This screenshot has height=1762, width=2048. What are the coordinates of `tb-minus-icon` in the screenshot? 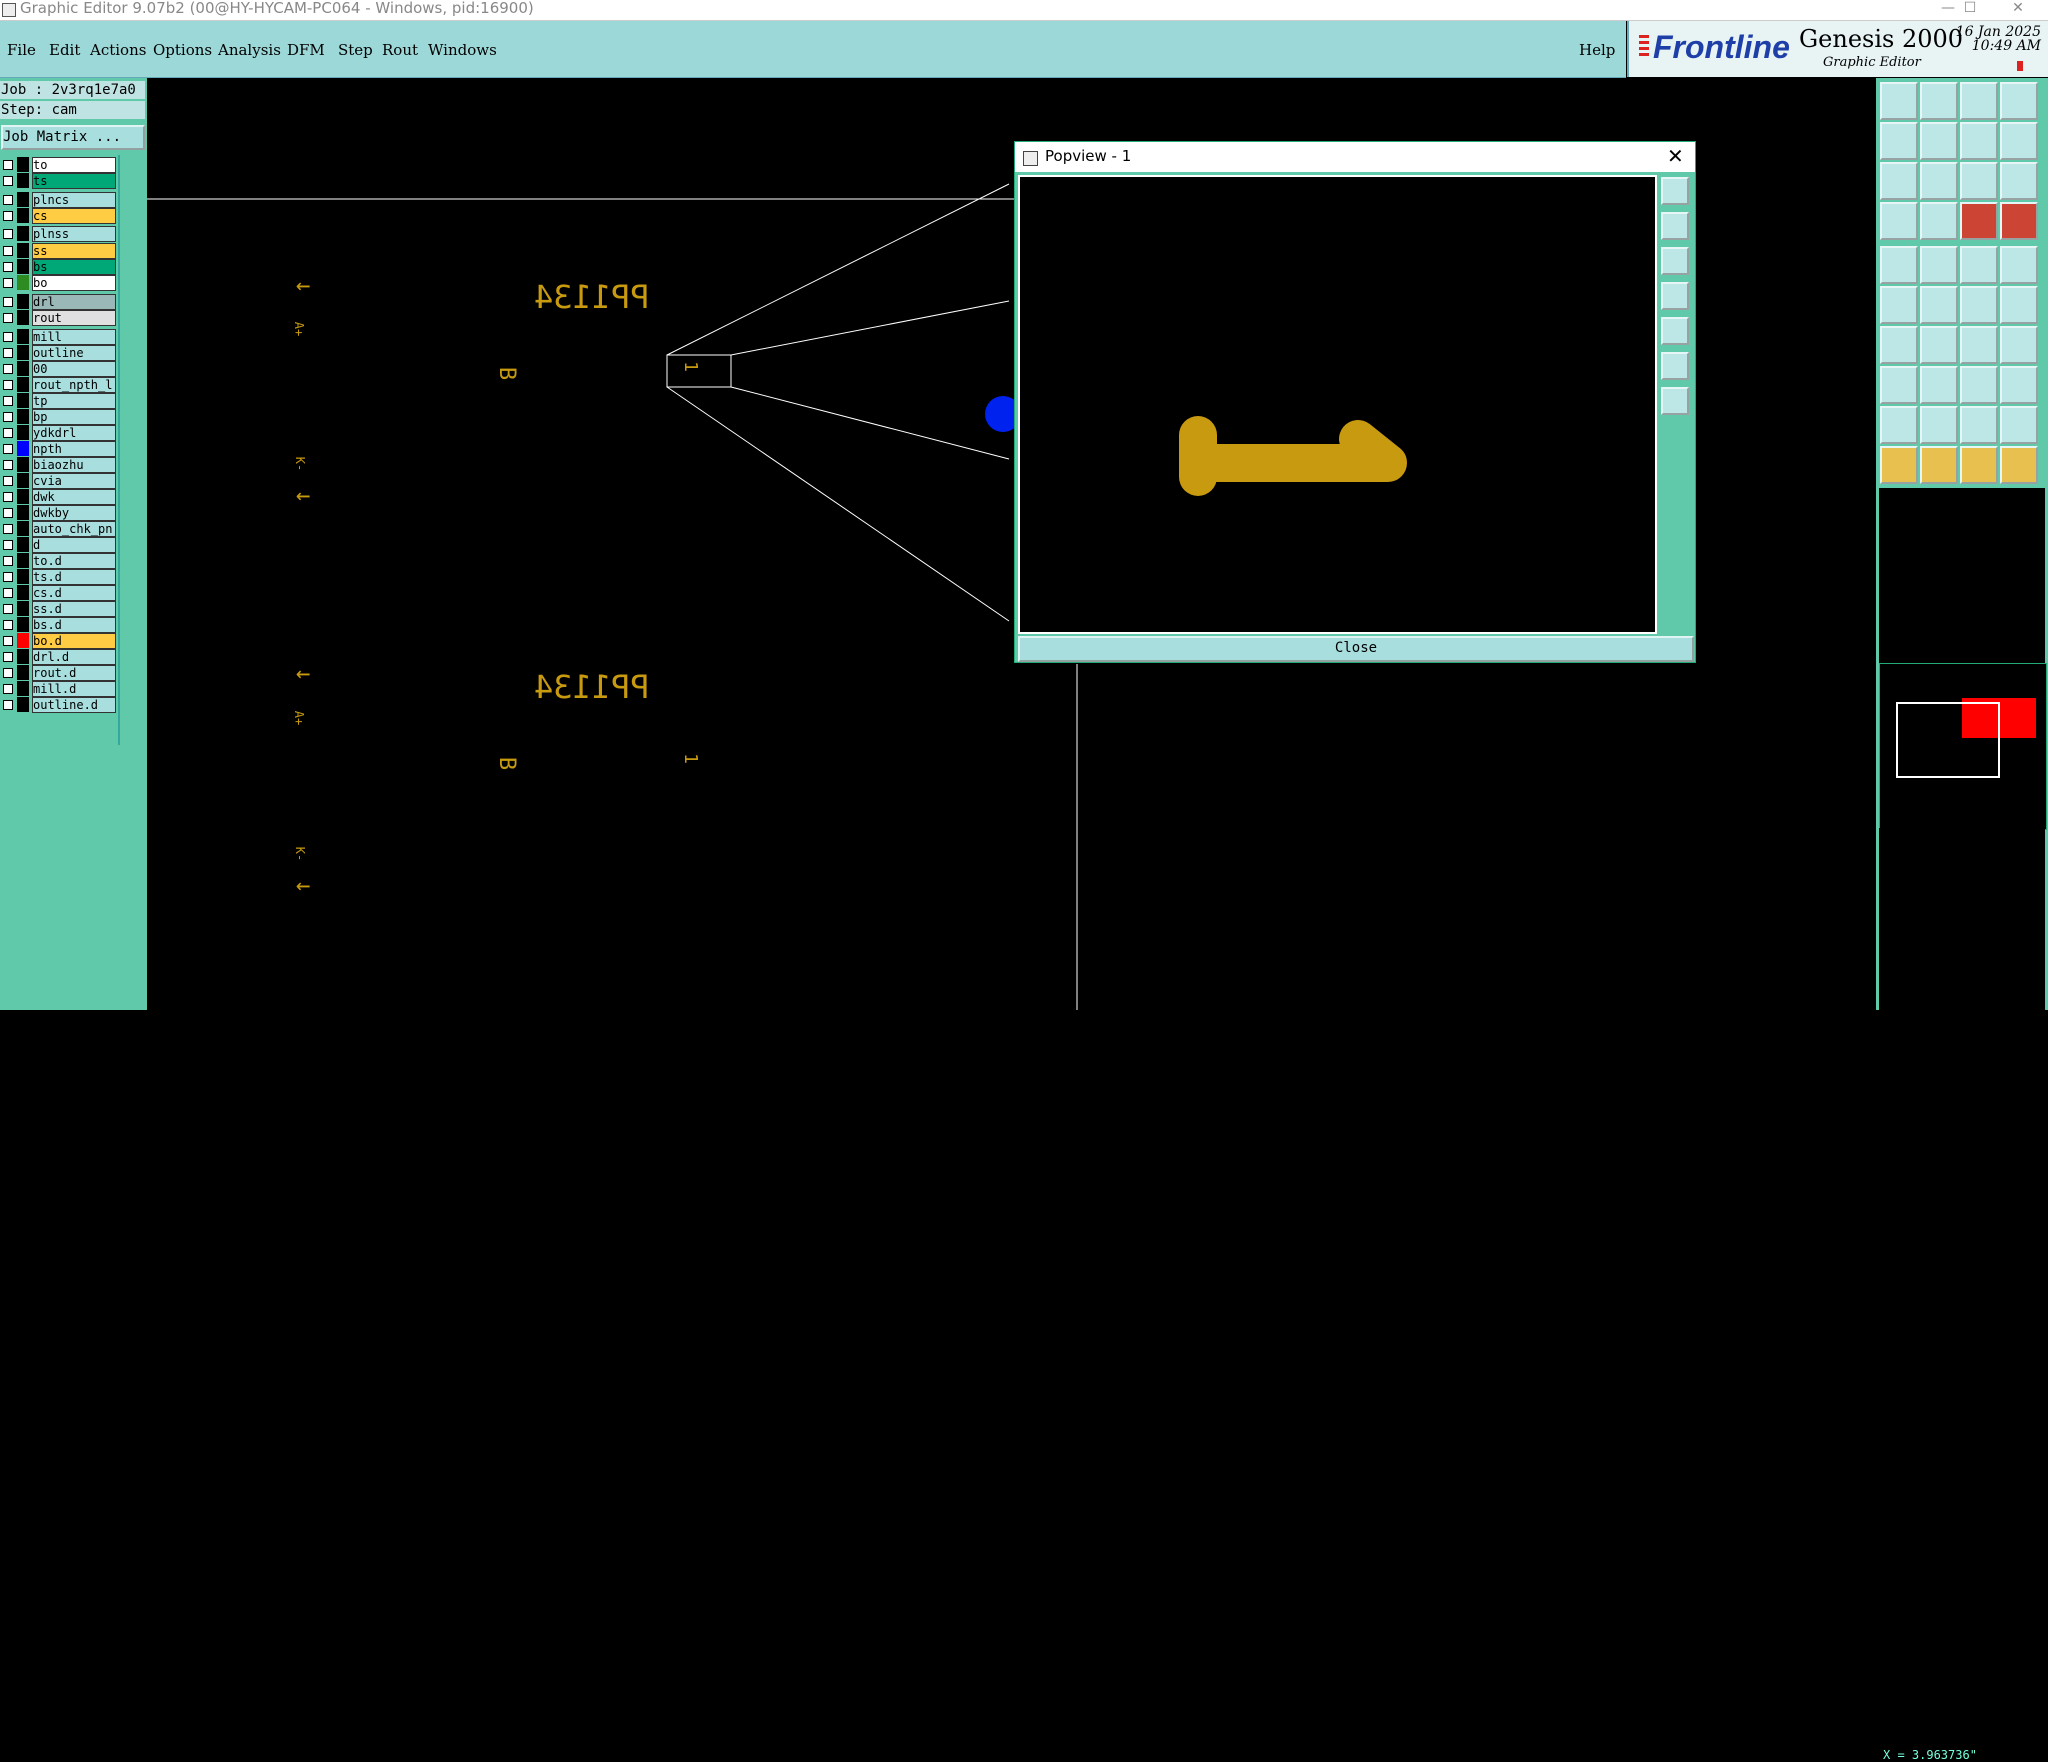 It's located at (1939, 385).